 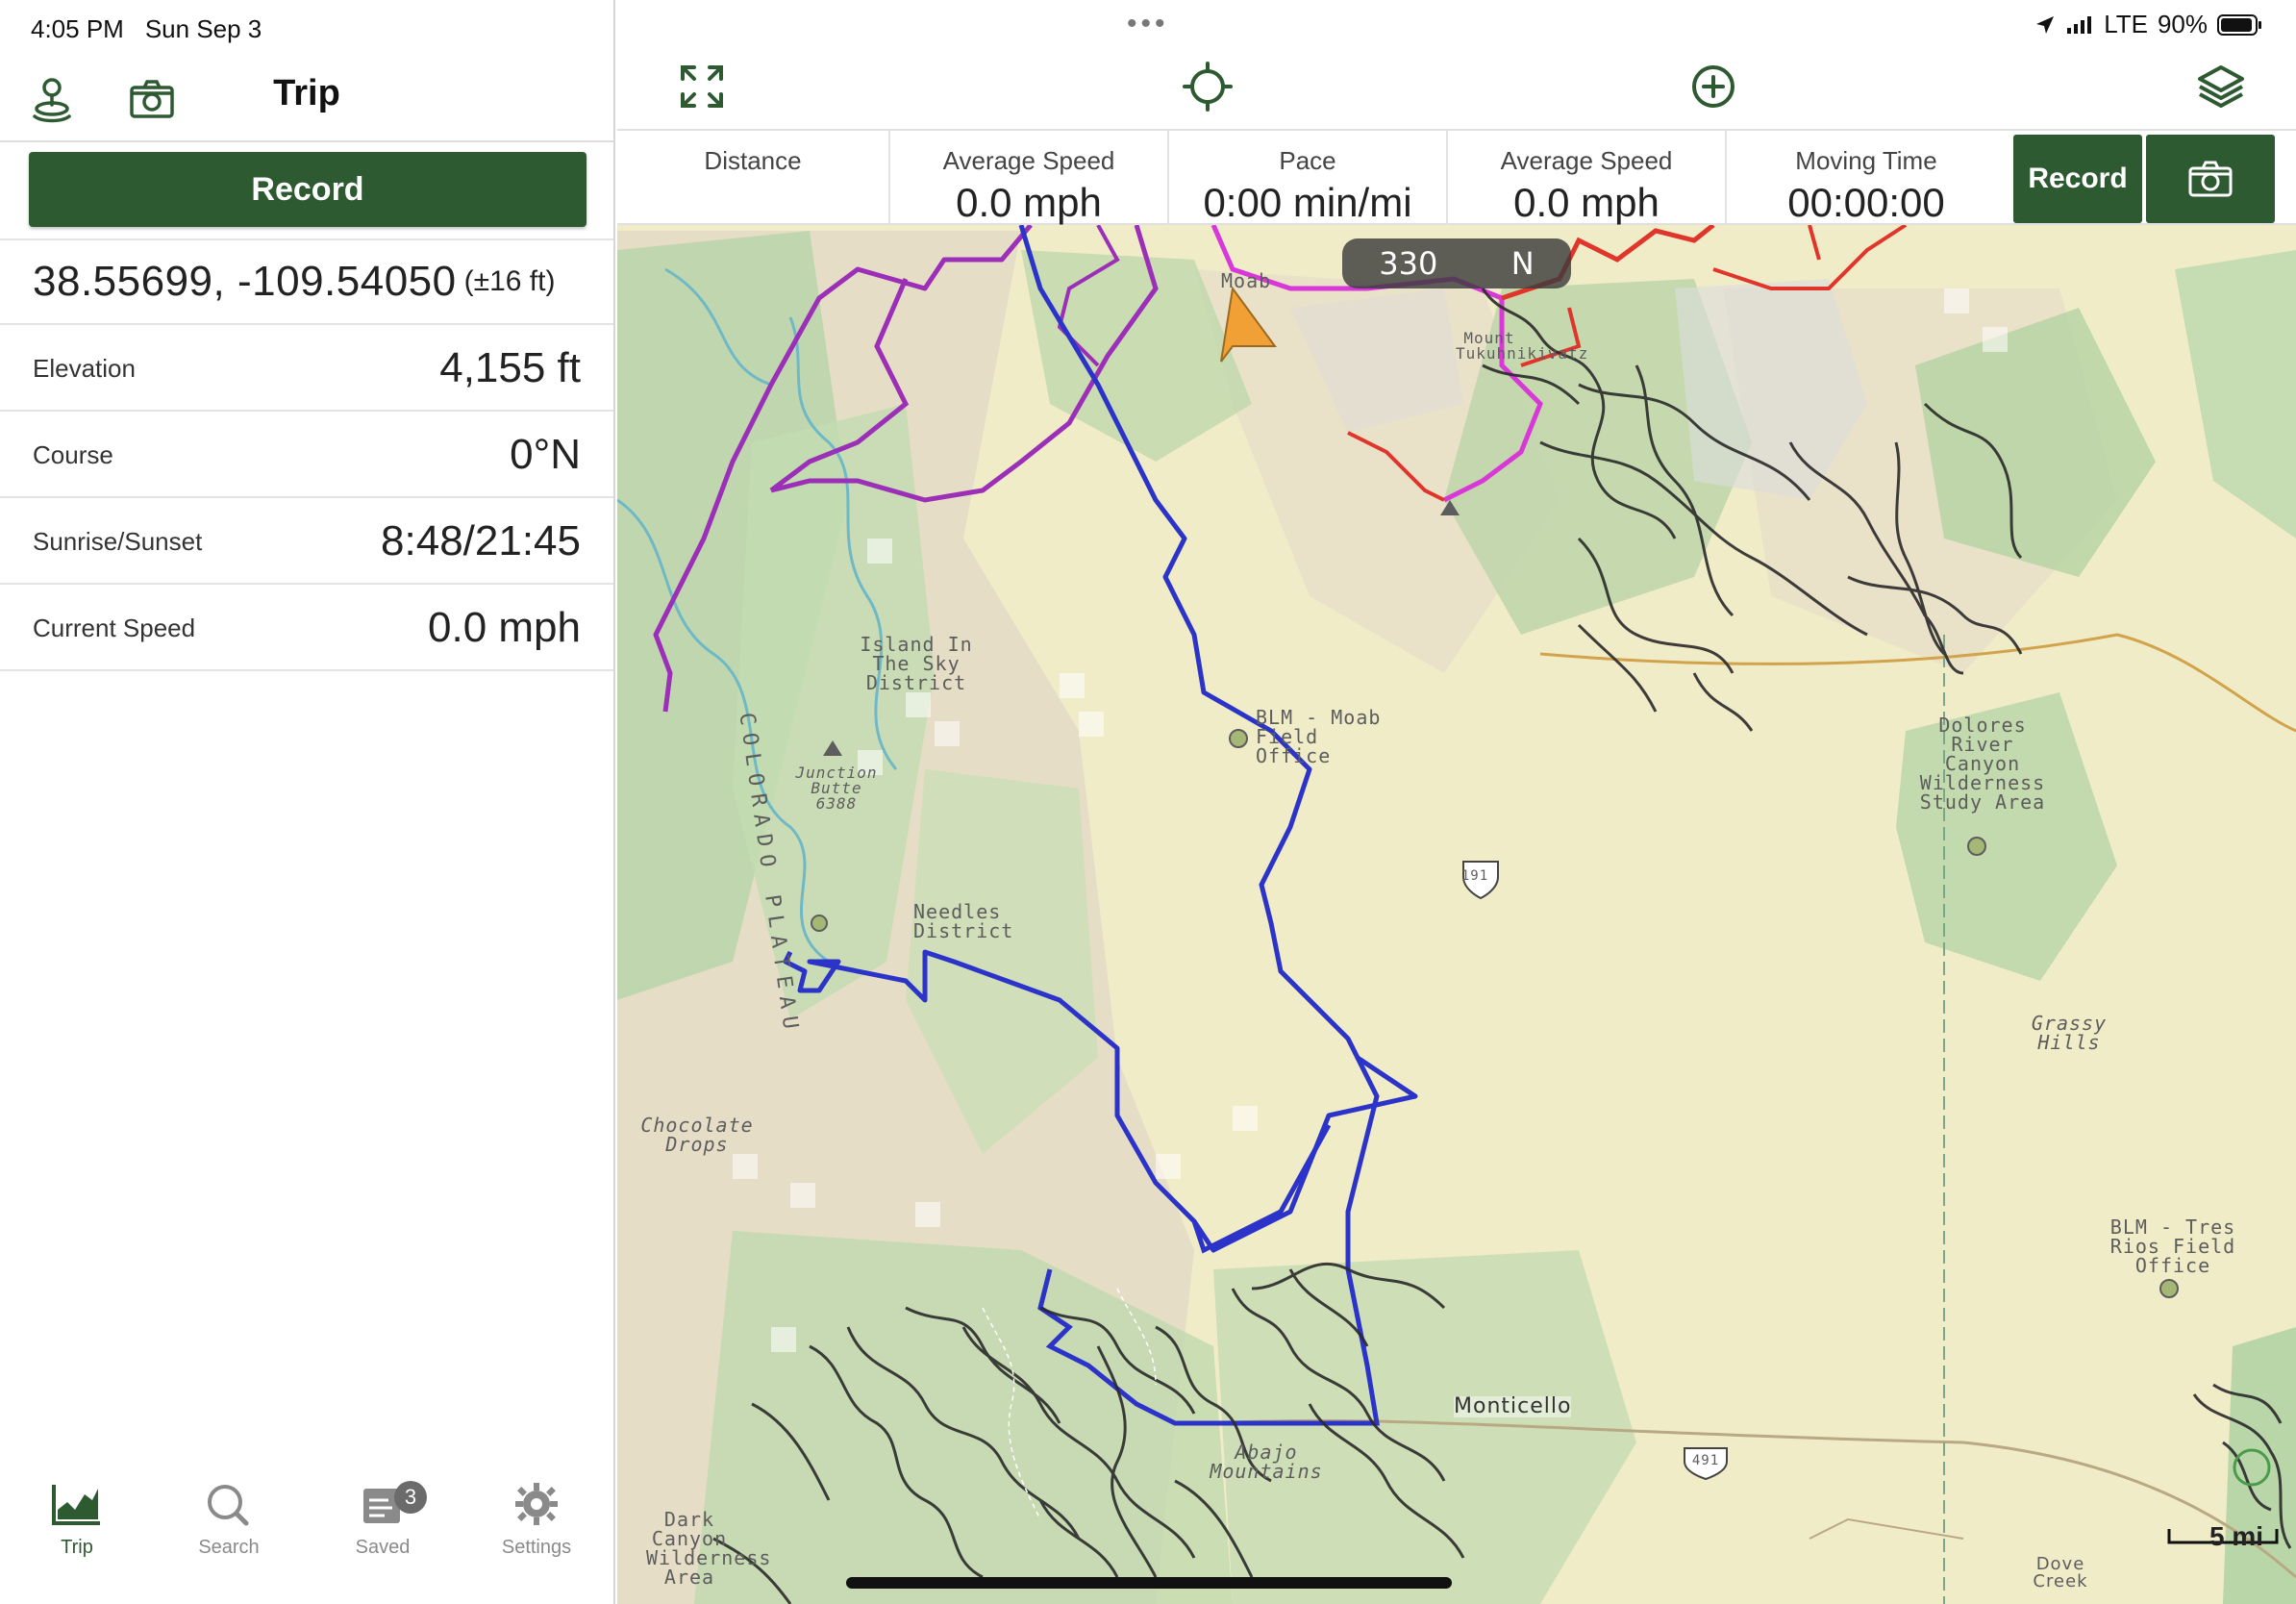 What do you see at coordinates (2060, 1572) in the screenshot?
I see `map-label-dove-creek: Dove Creek` at bounding box center [2060, 1572].